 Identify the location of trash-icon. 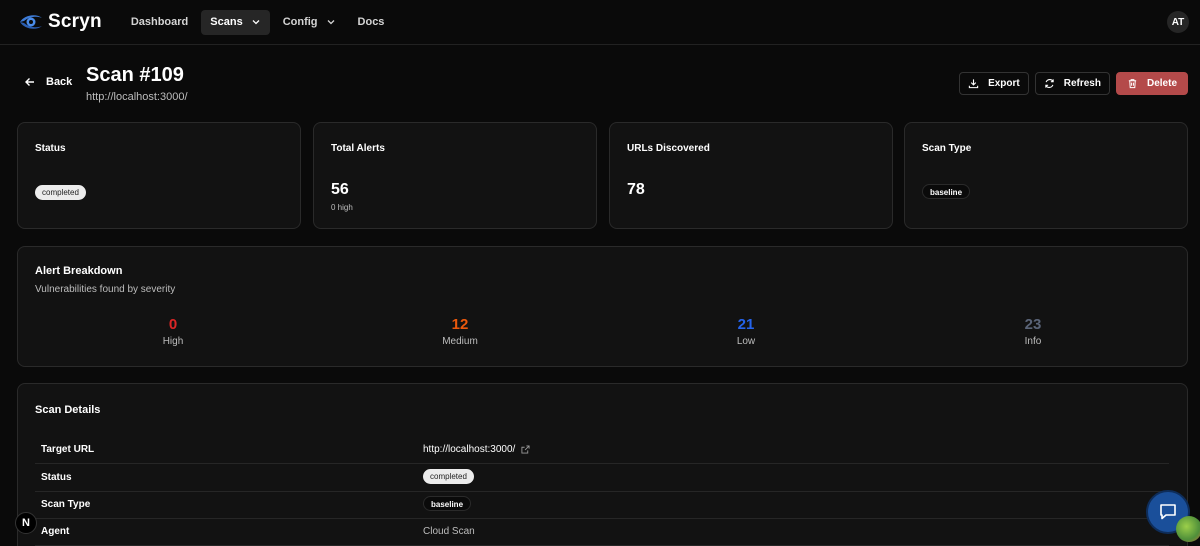
(1132, 84).